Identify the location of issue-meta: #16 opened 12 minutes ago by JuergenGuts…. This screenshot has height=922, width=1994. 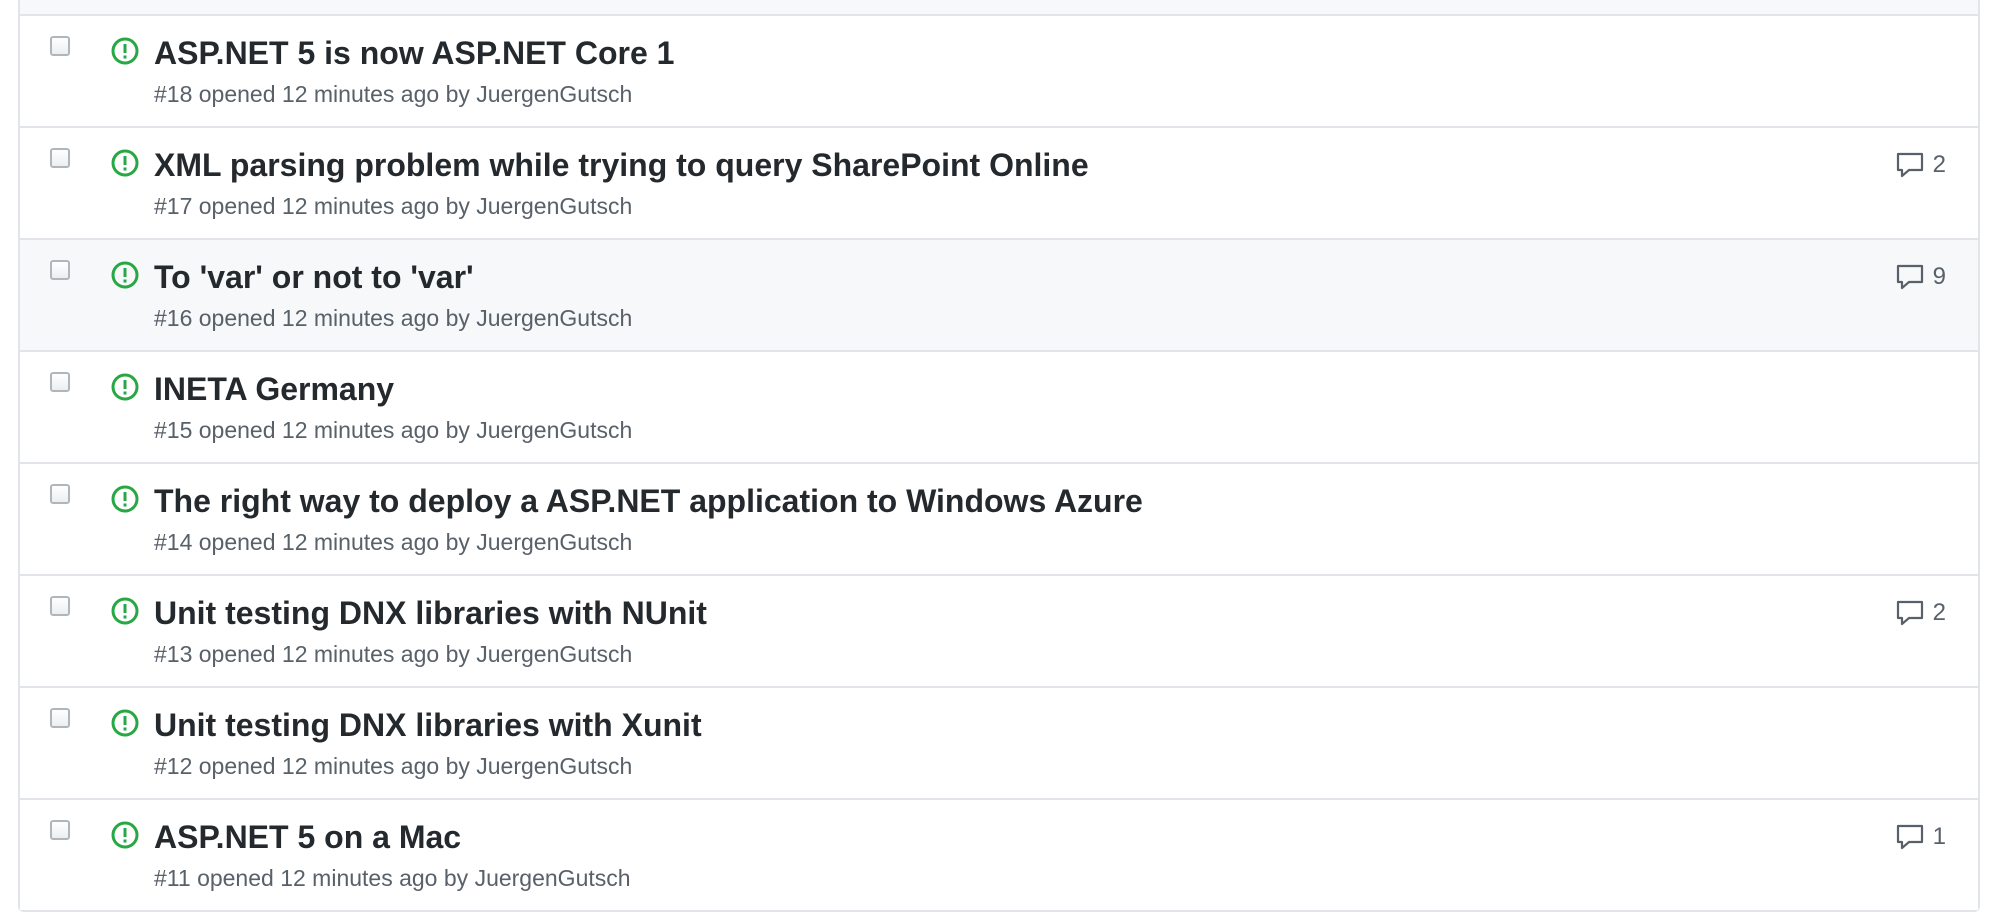
(393, 318).